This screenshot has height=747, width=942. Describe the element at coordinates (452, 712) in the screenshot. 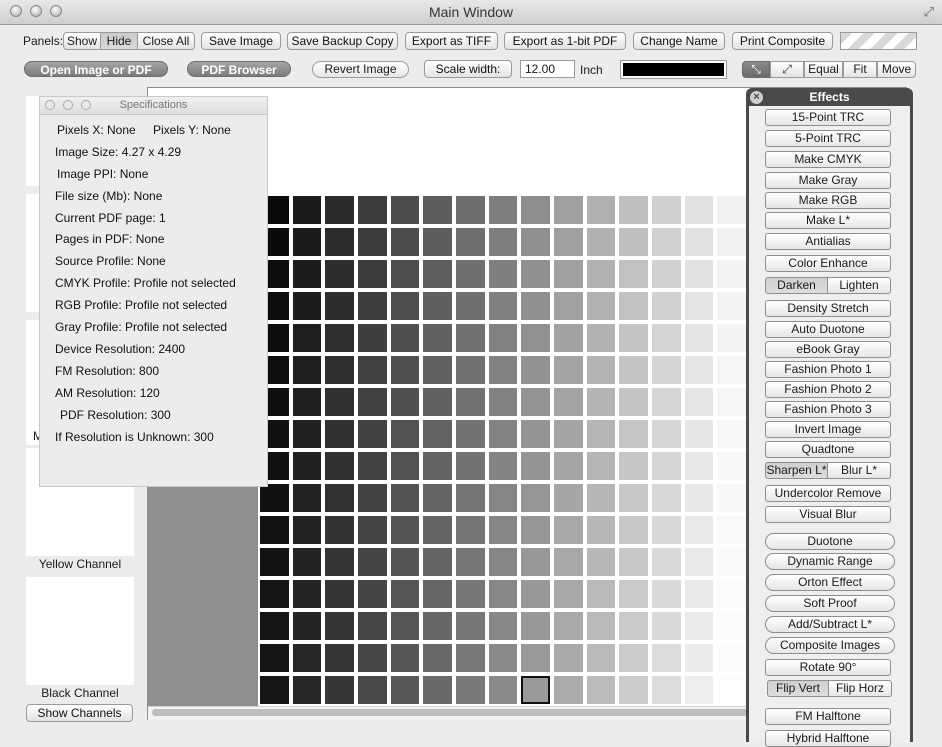

I see `horizontal-scroll-thumb` at that location.